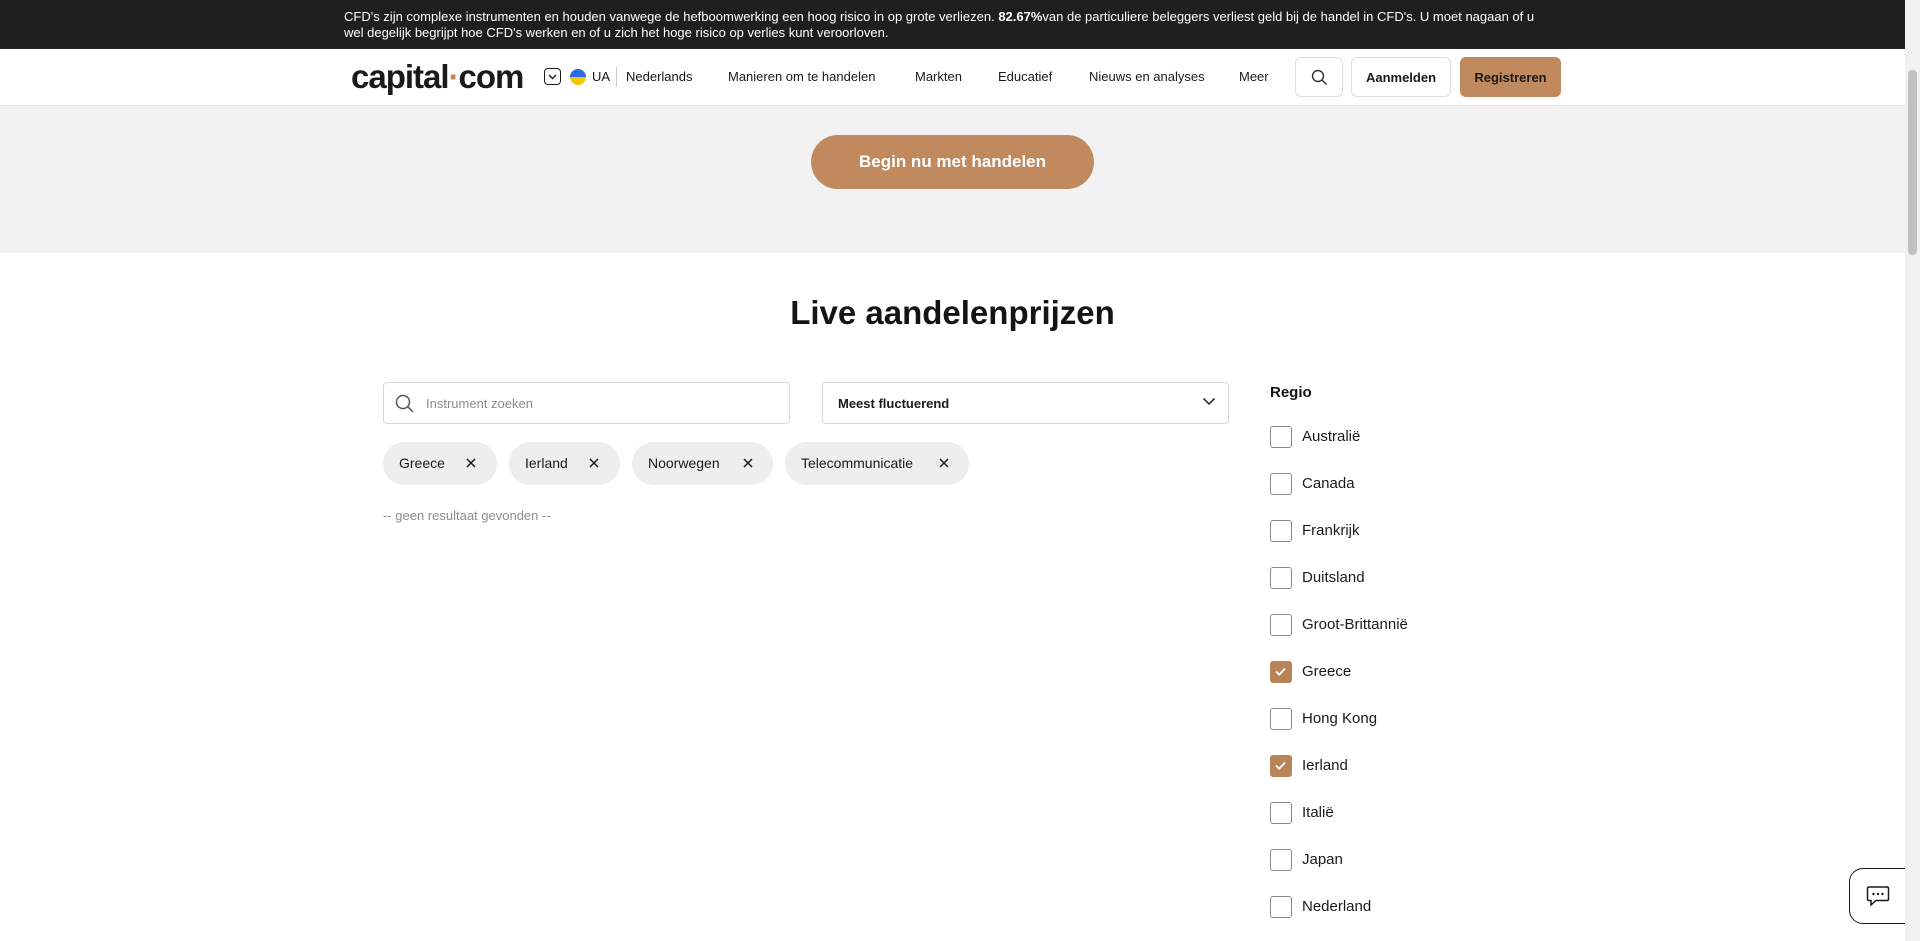  What do you see at coordinates (659, 76) in the screenshot?
I see `language-selector: Nederlands` at bounding box center [659, 76].